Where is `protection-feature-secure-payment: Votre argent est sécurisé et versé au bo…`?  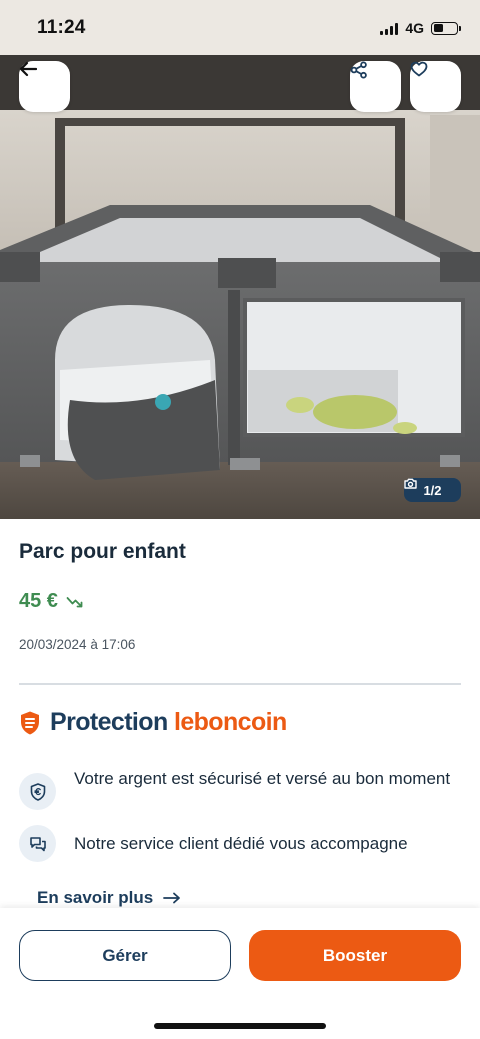
protection-feature-secure-payment: Votre argent est sécurisé et versé au bo… is located at coordinates (236, 788).